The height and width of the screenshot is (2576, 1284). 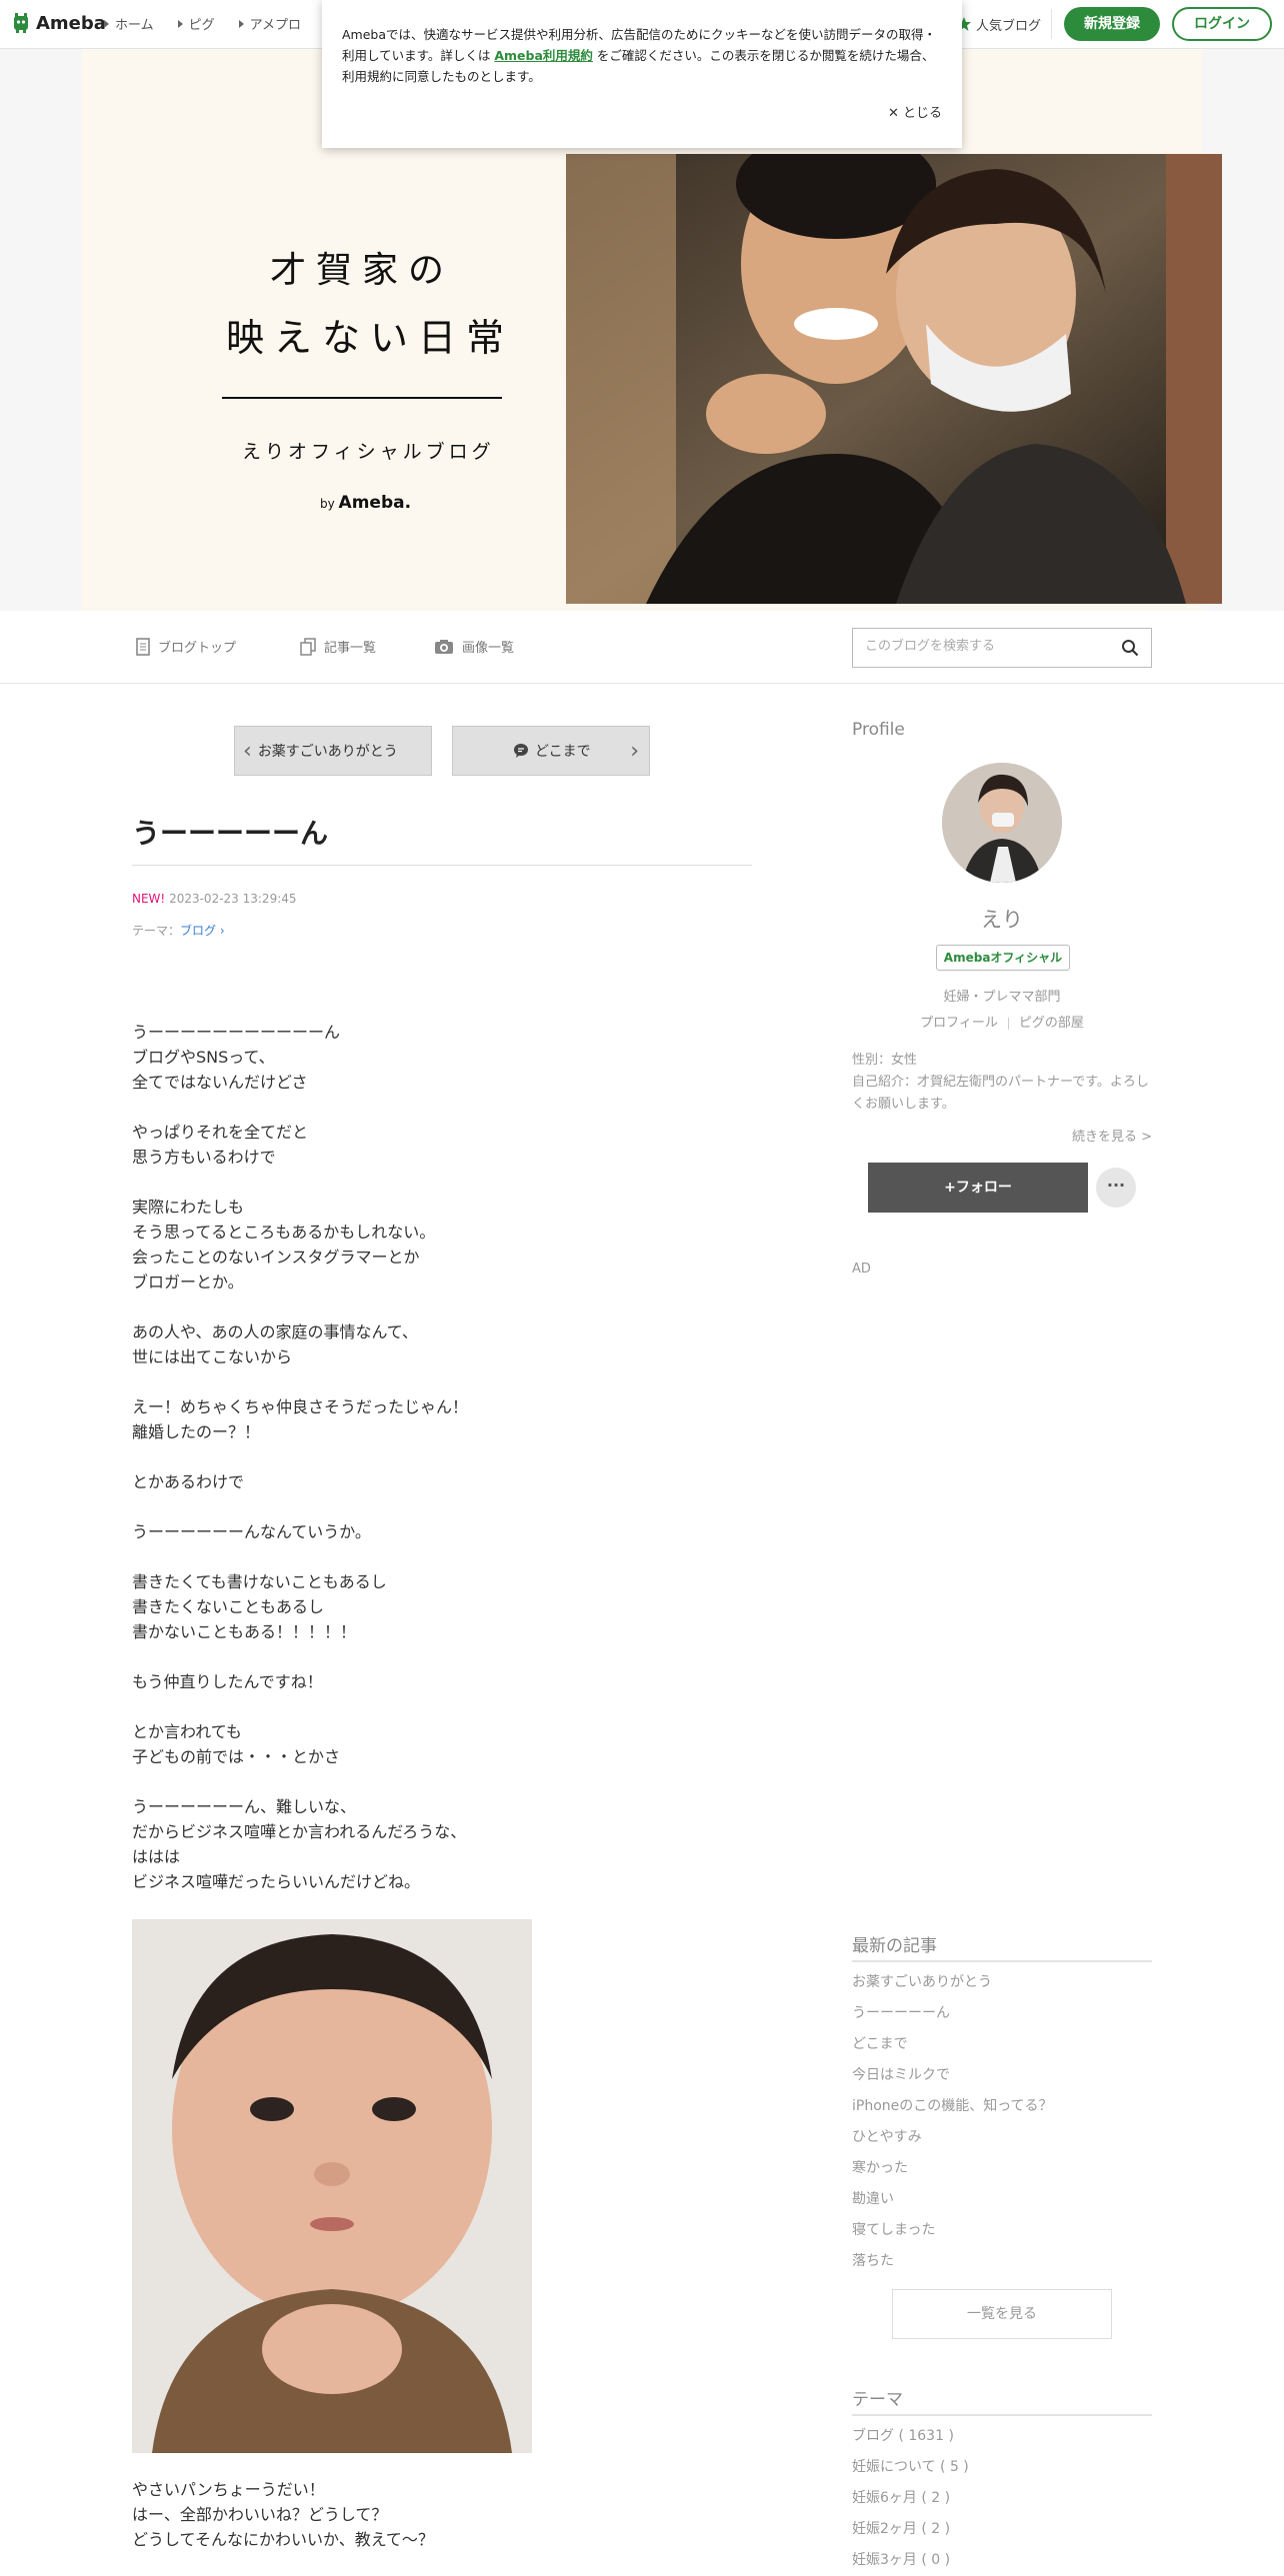 What do you see at coordinates (521, 751) in the screenshot?
I see `speech-bubble-icon` at bounding box center [521, 751].